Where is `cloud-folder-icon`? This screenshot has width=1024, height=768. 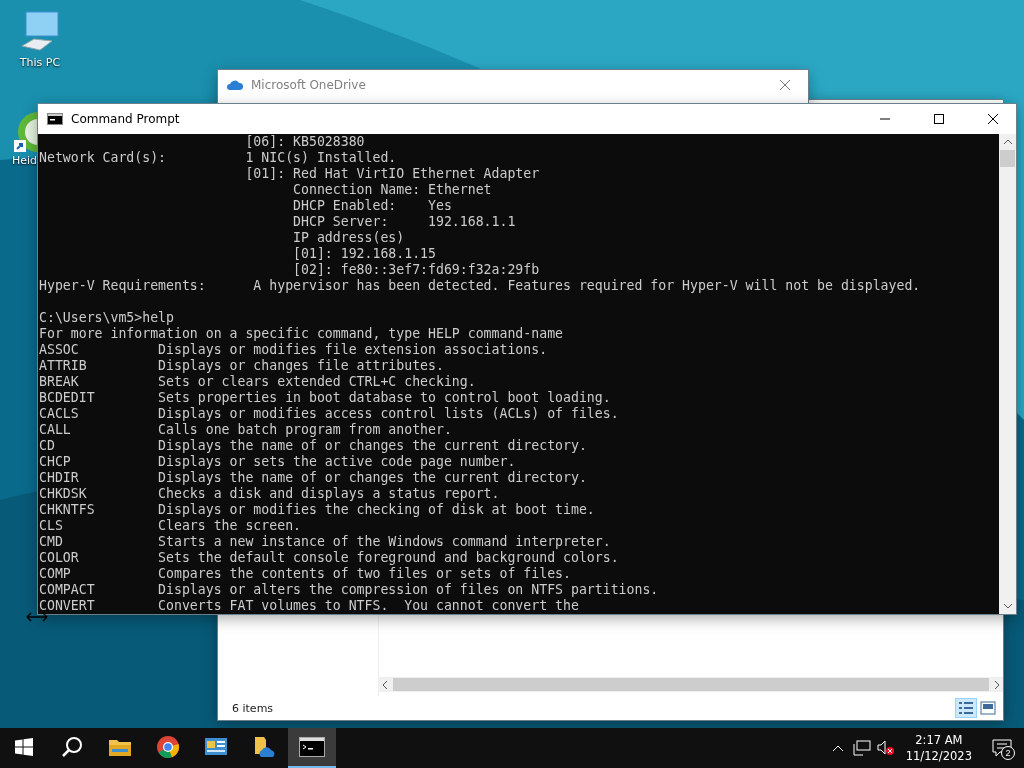 cloud-folder-icon is located at coordinates (264, 747).